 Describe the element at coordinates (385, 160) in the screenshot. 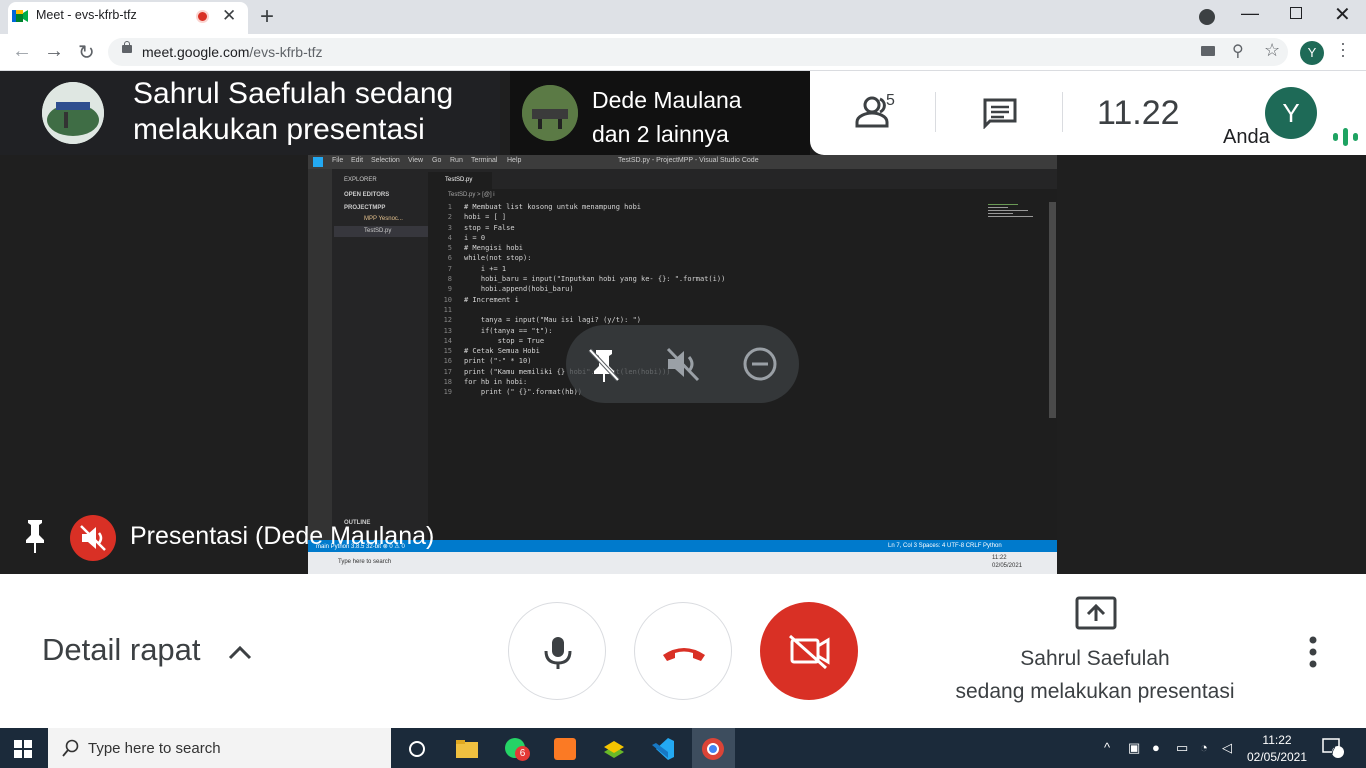

I see `vscode-menu-selection: Selection` at that location.